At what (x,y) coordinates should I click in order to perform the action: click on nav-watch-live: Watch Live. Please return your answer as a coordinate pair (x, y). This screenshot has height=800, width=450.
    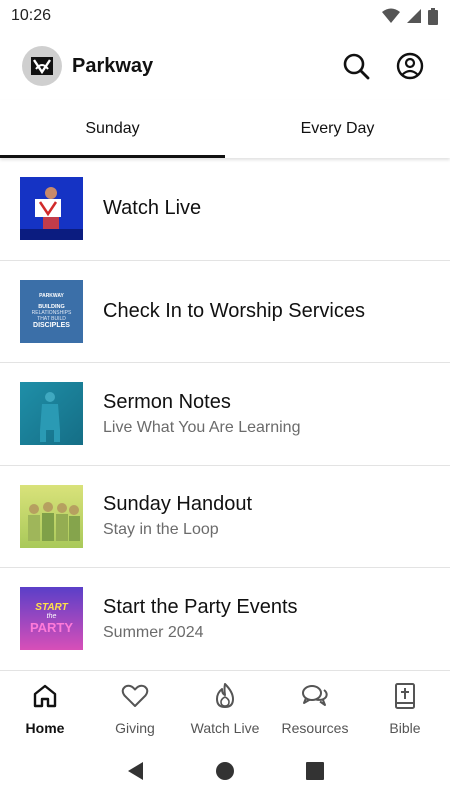
    Looking at the image, I should click on (225, 706).